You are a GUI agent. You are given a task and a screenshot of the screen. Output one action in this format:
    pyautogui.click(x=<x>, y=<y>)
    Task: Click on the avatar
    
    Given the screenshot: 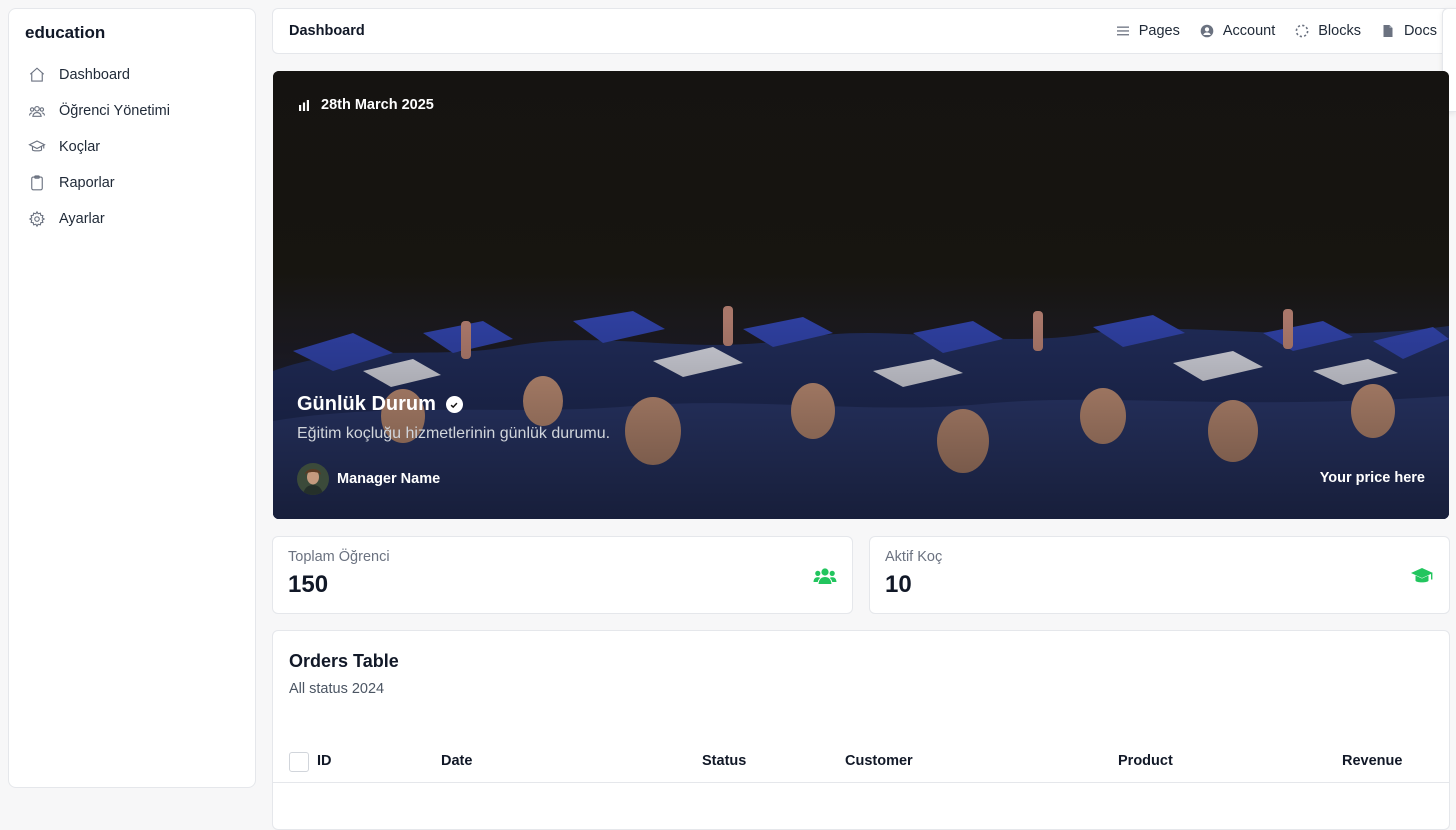 What is the action you would take?
    pyautogui.click(x=313, y=479)
    